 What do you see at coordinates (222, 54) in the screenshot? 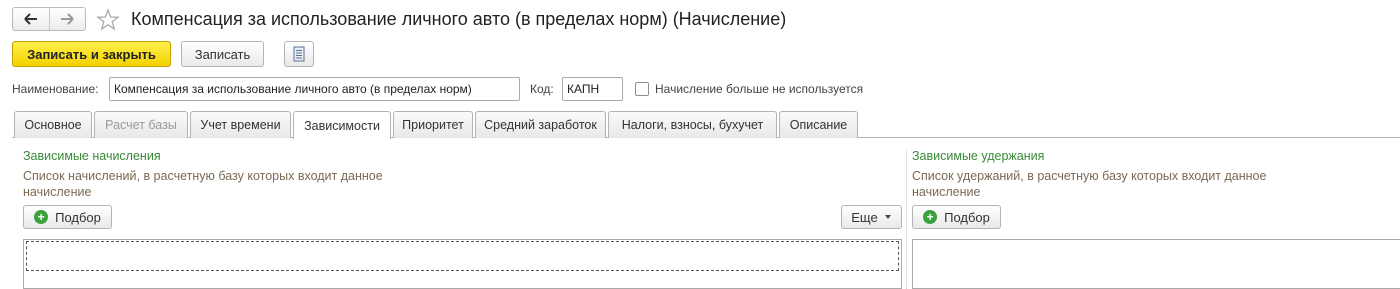
I see `save-button: Записать` at bounding box center [222, 54].